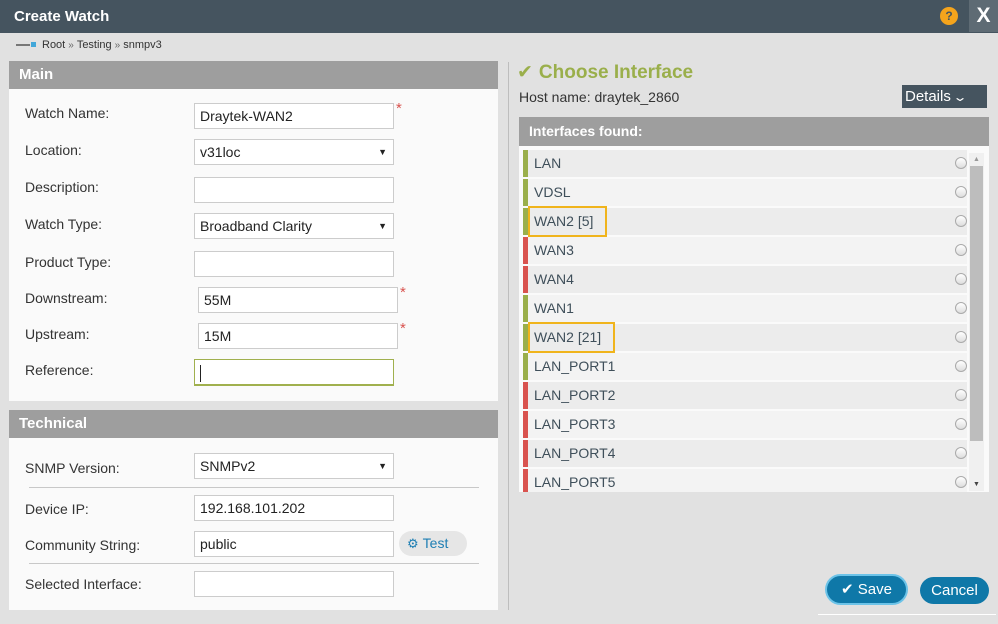  Describe the element at coordinates (57, 509) in the screenshot. I see `device-ip-label: Device IP:` at that location.